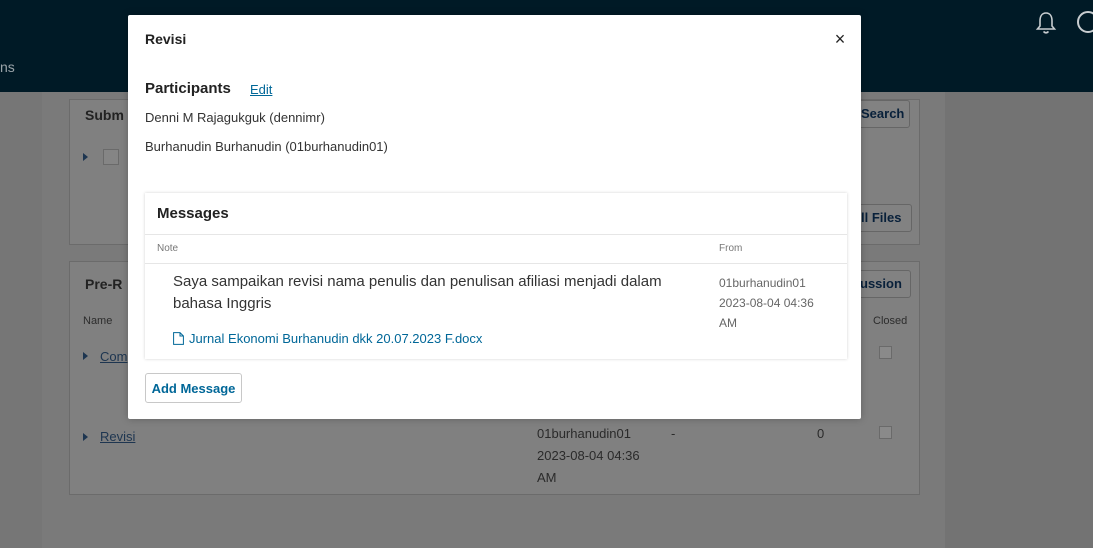 Image resolution: width=1093 pixels, height=548 pixels. What do you see at coordinates (104, 284) in the screenshot?
I see `pre-review-discussions-title: Pre-R` at bounding box center [104, 284].